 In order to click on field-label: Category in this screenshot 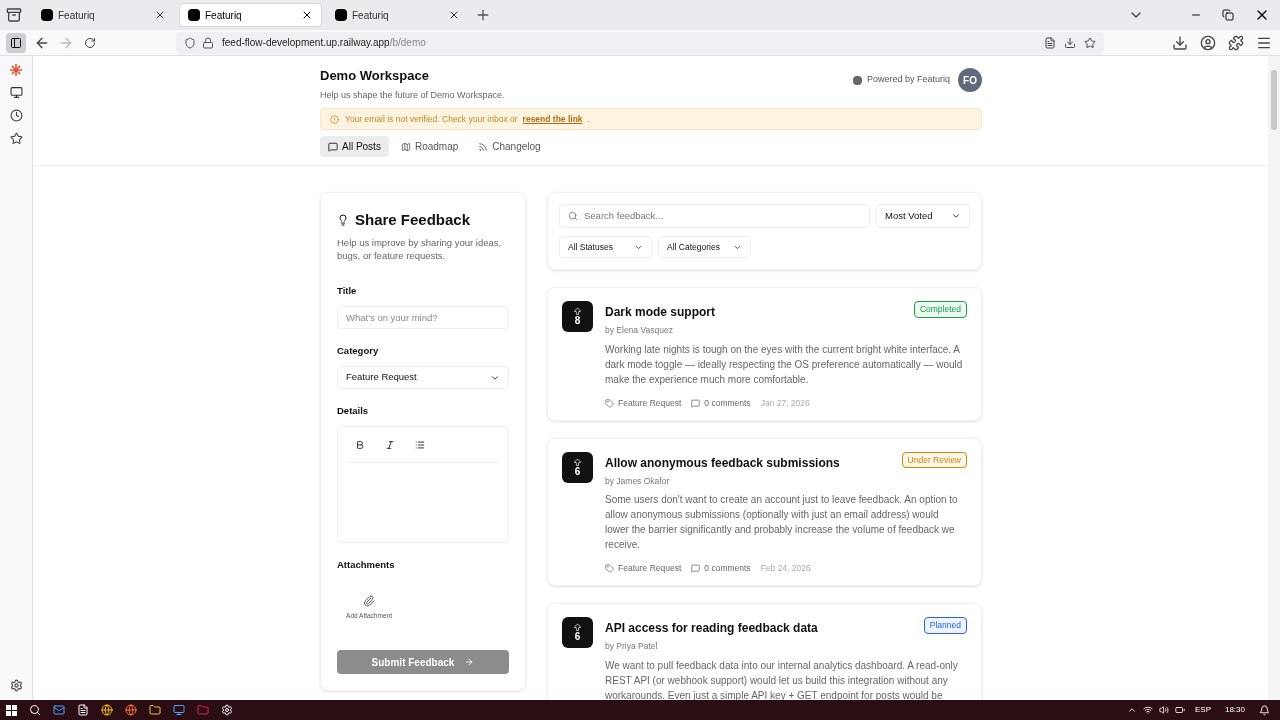, I will do `click(358, 350)`.